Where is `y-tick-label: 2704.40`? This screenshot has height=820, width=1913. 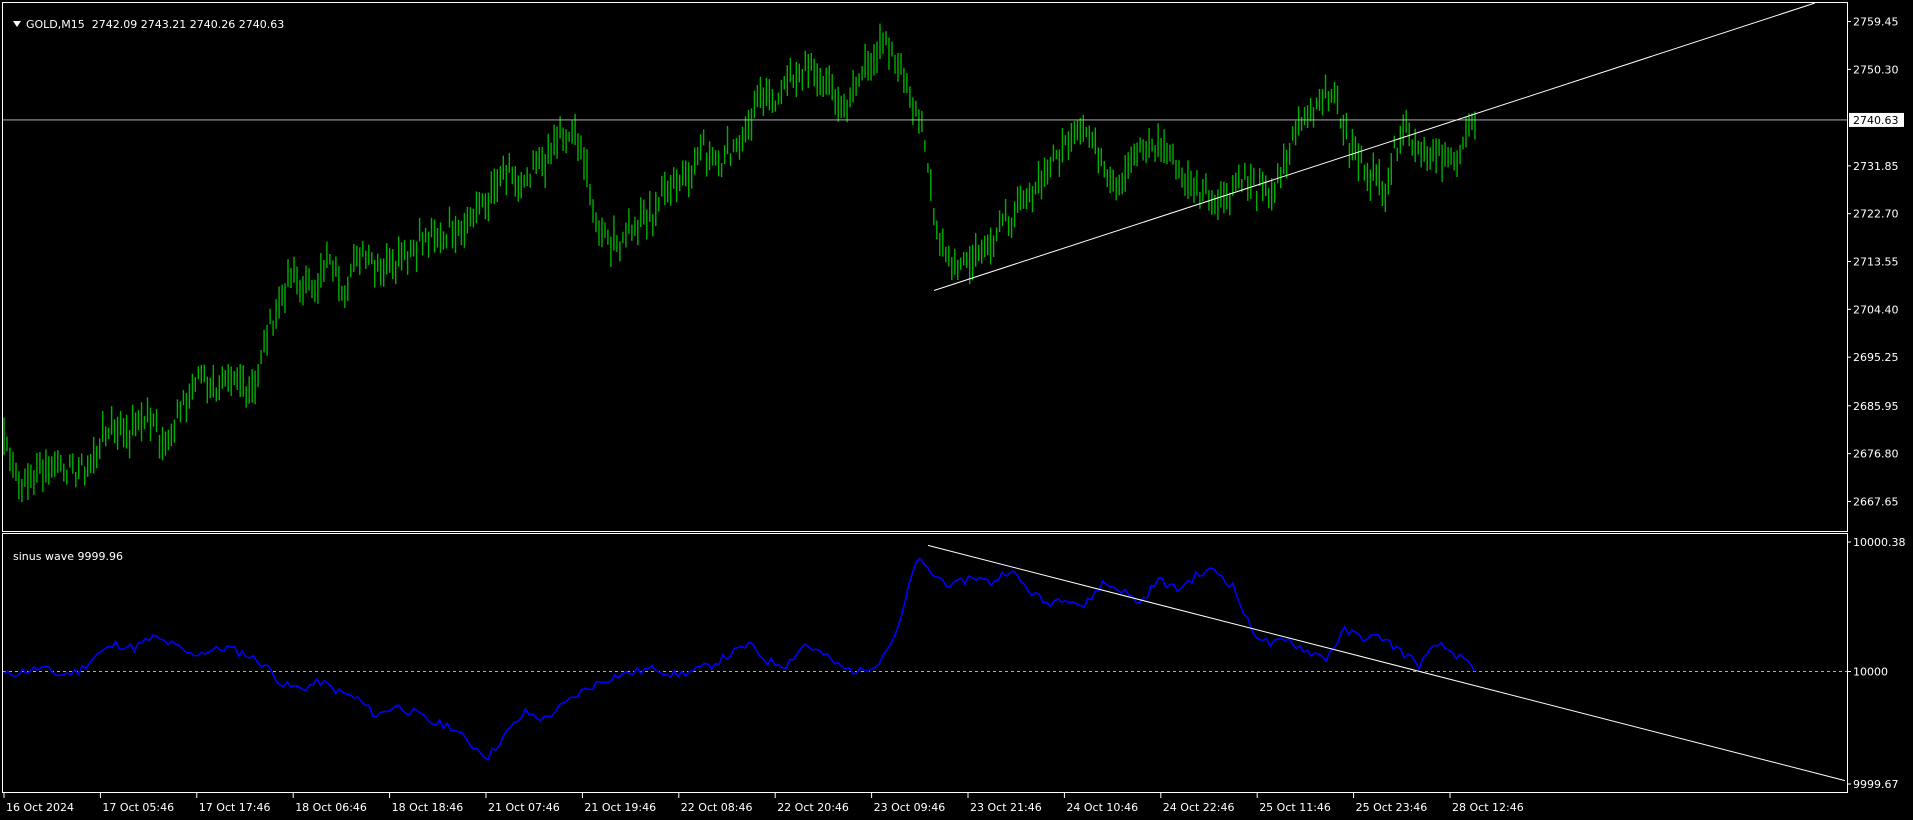
y-tick-label: 2704.40 is located at coordinates (1876, 309).